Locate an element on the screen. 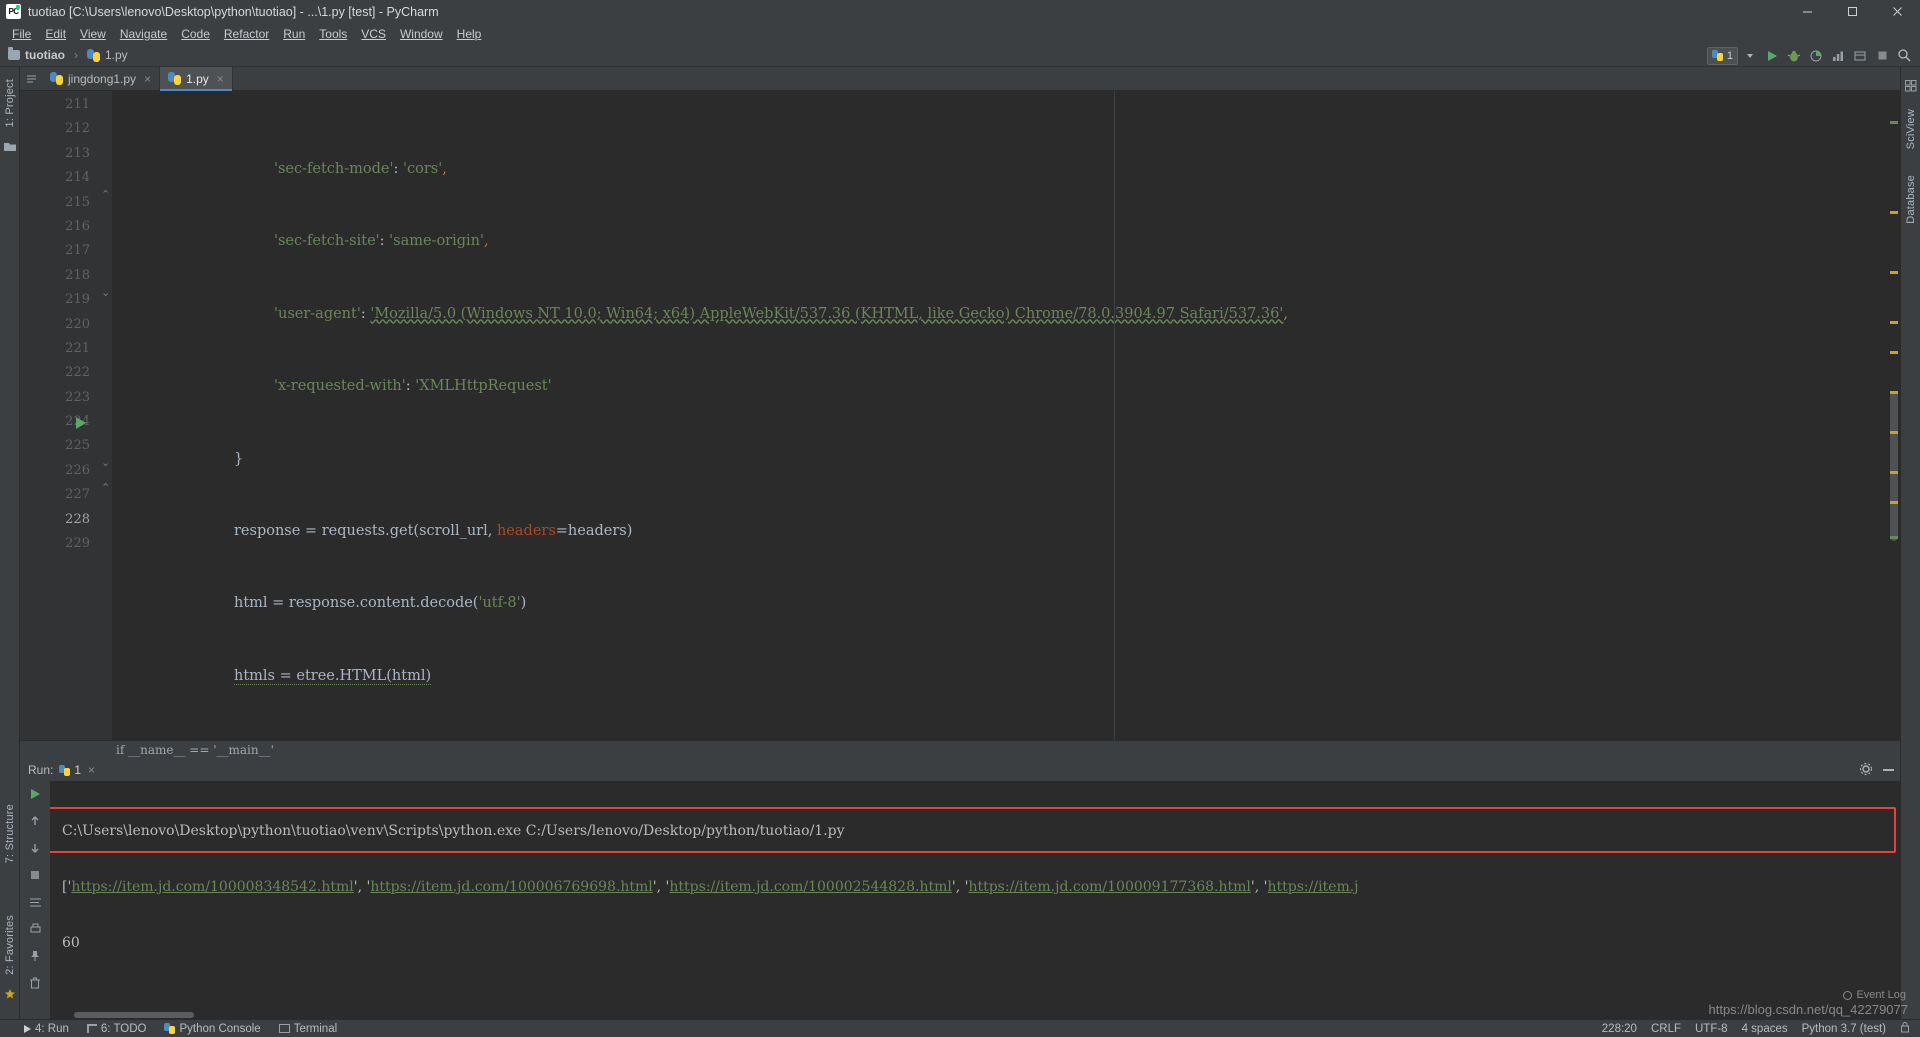 This screenshot has width=1920, height=1037. rerun-icon is located at coordinates (35, 794).